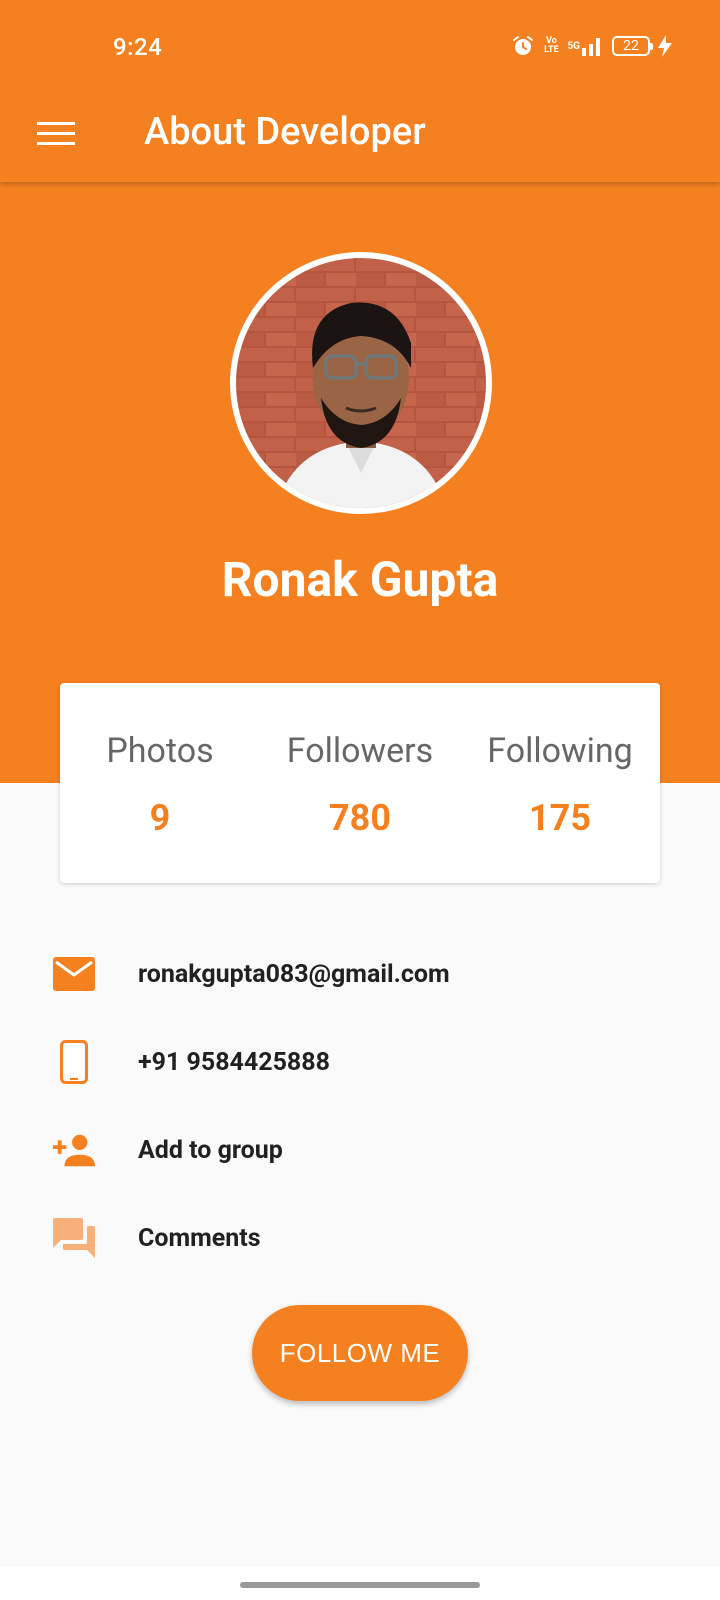  What do you see at coordinates (551, 45) in the screenshot?
I see `volte-icon: Vo LTE` at bounding box center [551, 45].